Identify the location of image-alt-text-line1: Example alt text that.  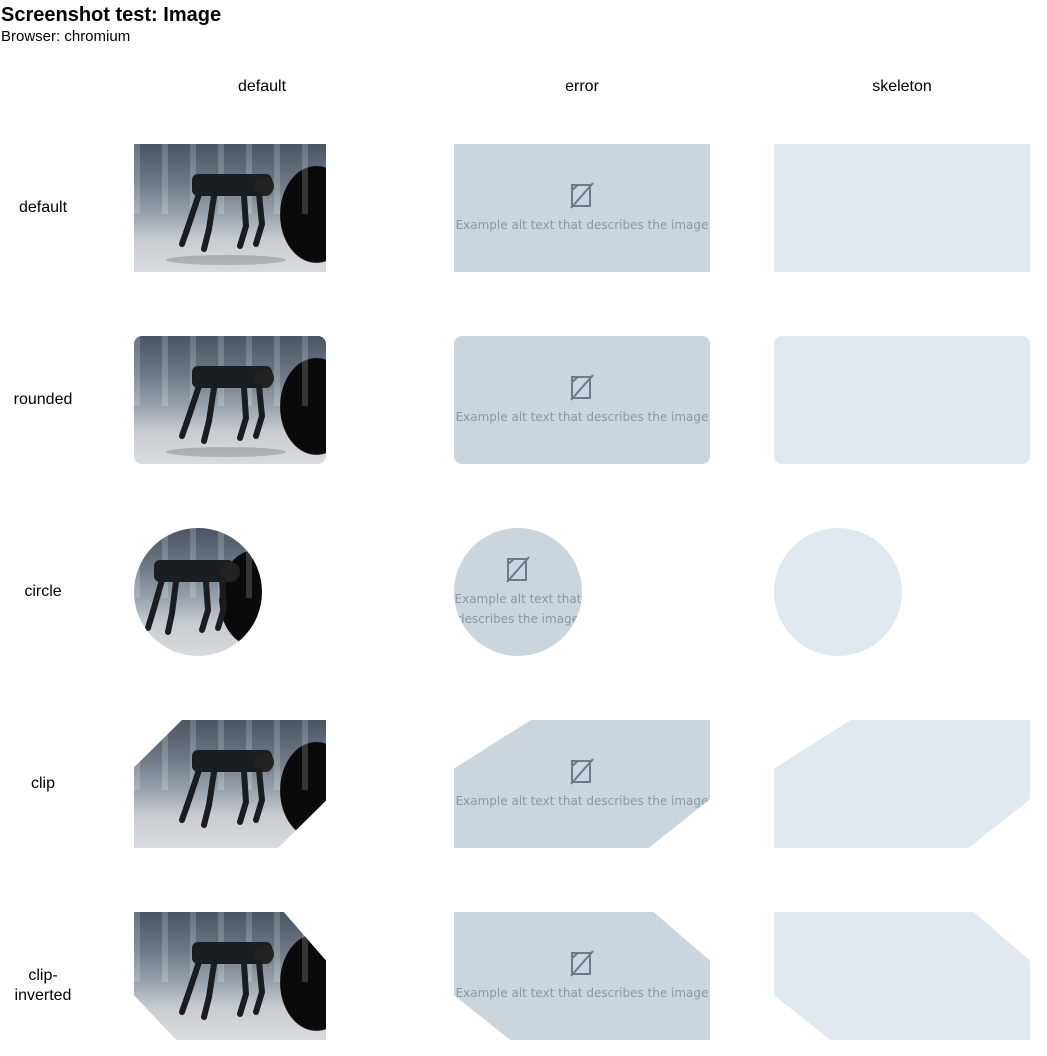
(518, 599).